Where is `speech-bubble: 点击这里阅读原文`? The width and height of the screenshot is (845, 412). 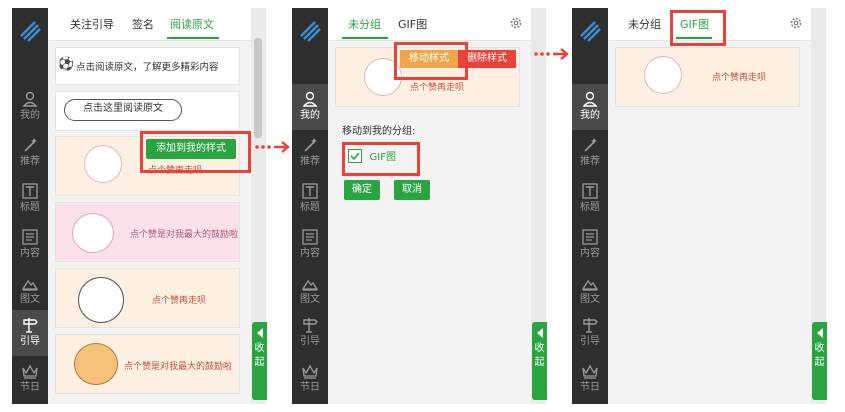 speech-bubble: 点击这里阅读原文 is located at coordinates (123, 110).